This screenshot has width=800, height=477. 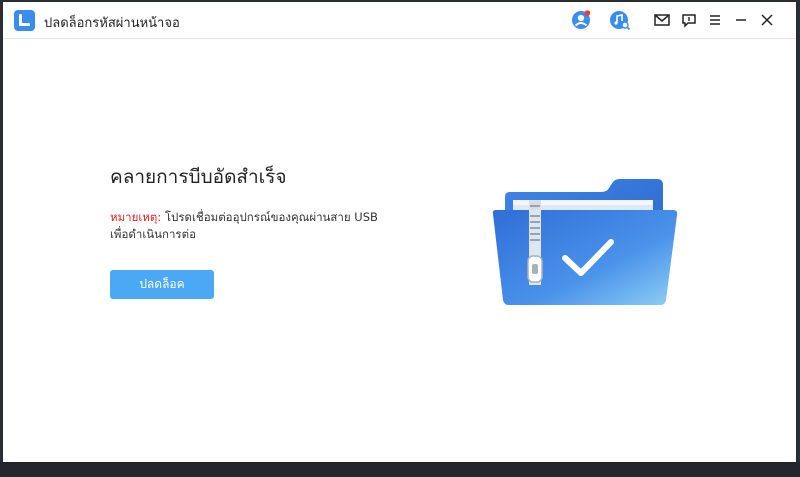 I want to click on unlock-button: ปลดล็อค, so click(x=162, y=284).